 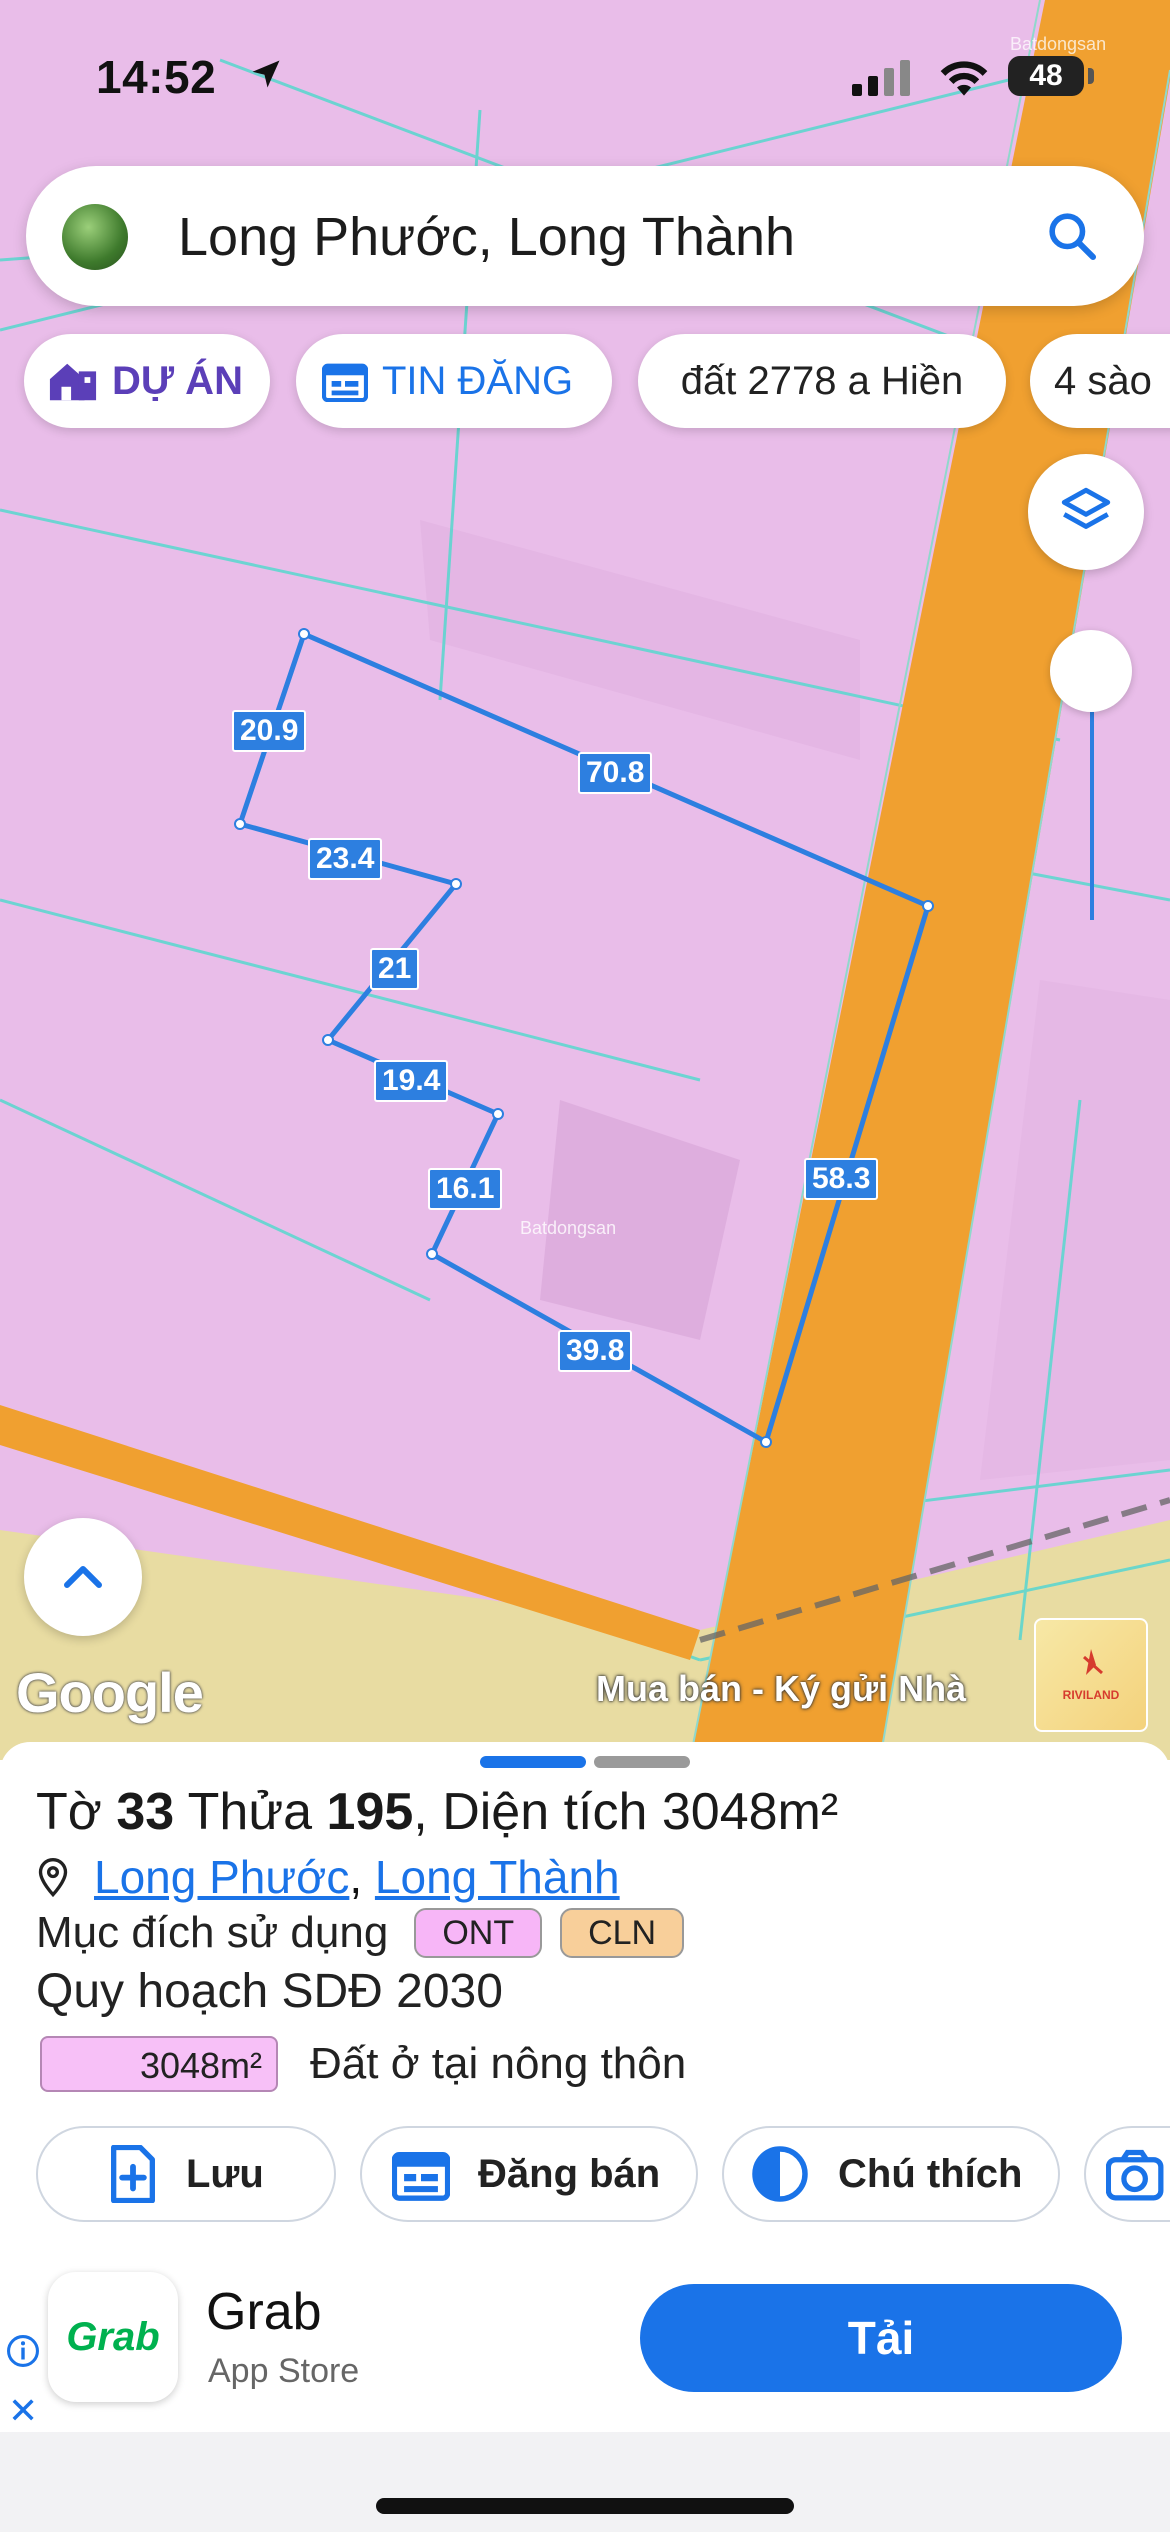 What do you see at coordinates (1072, 236) in the screenshot?
I see `search-icon` at bounding box center [1072, 236].